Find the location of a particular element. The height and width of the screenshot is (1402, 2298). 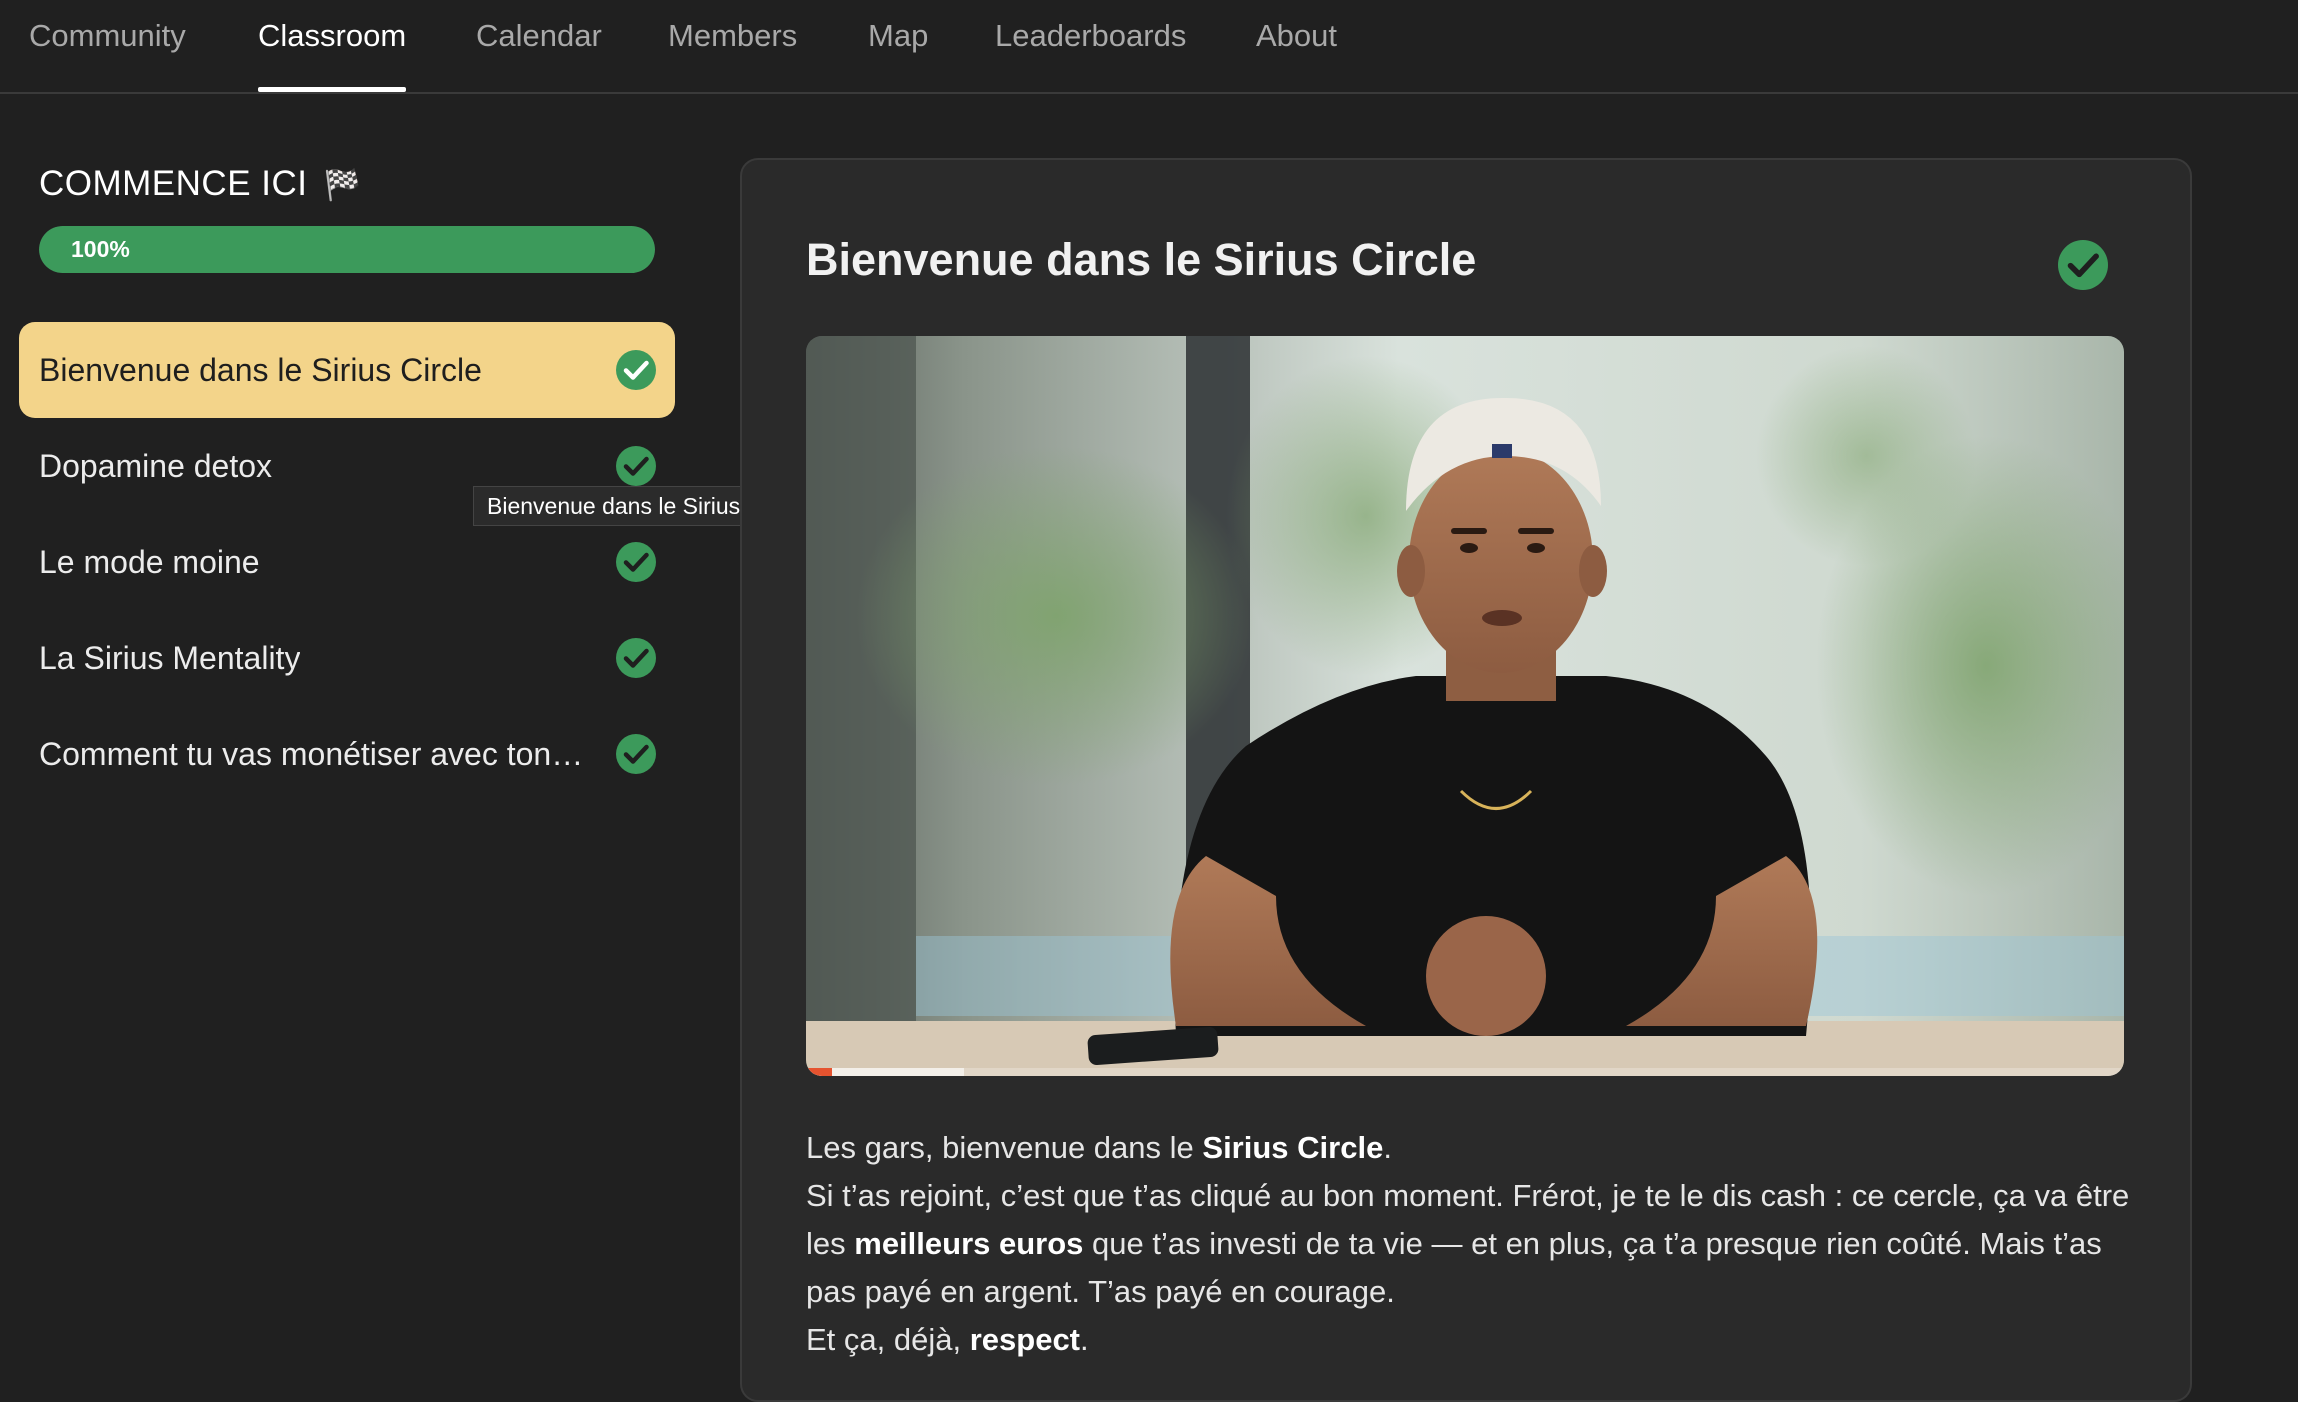

lesson-item-bienvenue: Bienvenue dans le Sirius Circle is located at coordinates (347, 370).